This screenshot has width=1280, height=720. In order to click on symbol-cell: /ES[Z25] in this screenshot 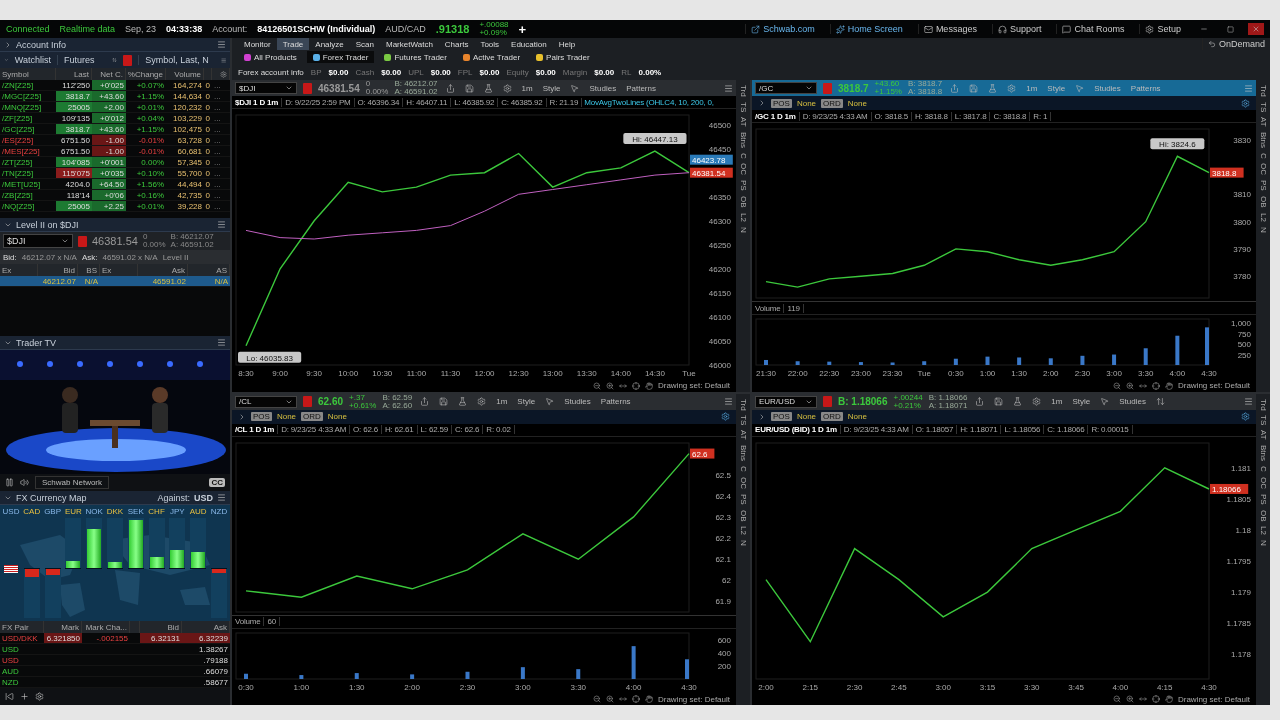, I will do `click(28, 140)`.